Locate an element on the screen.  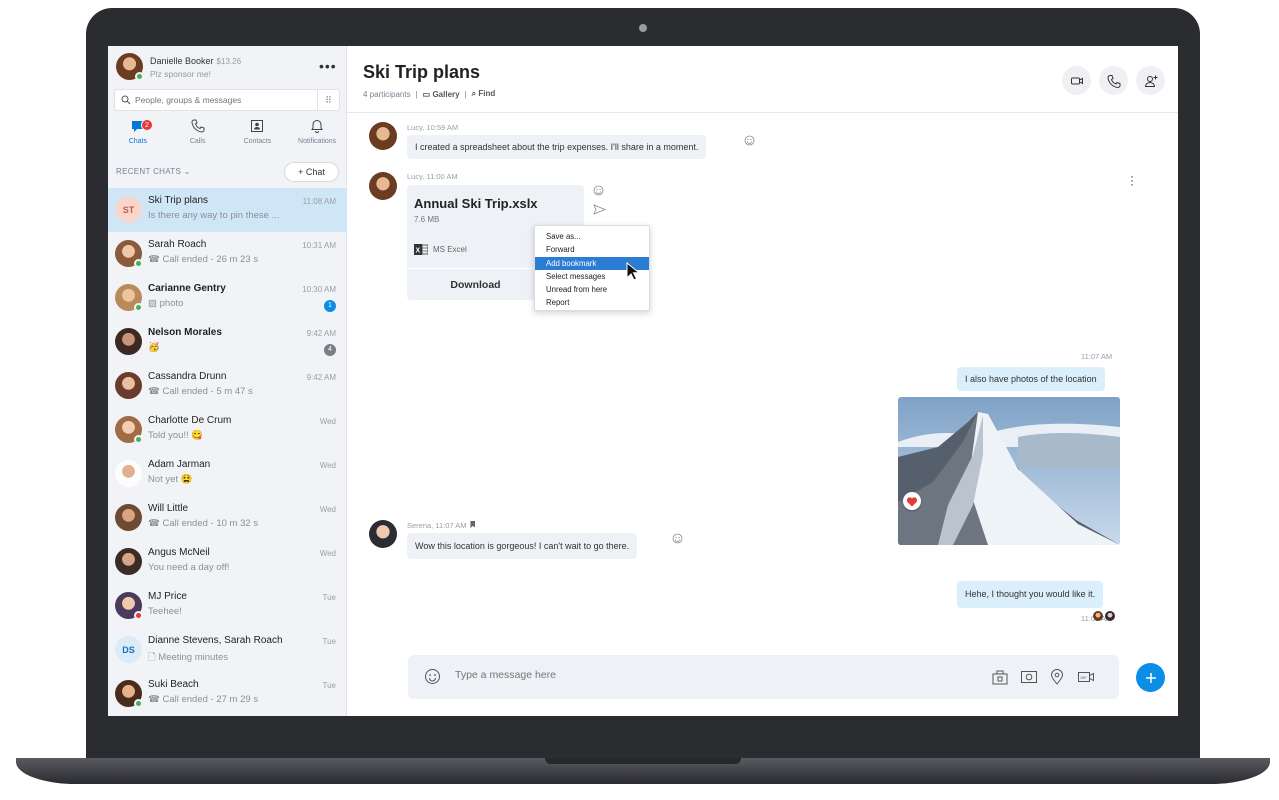
find-link: ⌕ Find is located at coordinates (484, 94).